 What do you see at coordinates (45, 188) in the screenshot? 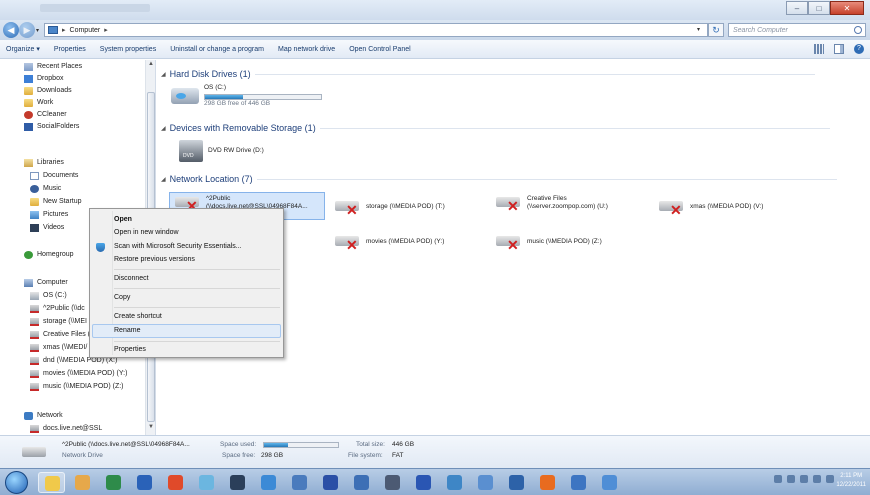
I see `nav-music: Music` at bounding box center [45, 188].